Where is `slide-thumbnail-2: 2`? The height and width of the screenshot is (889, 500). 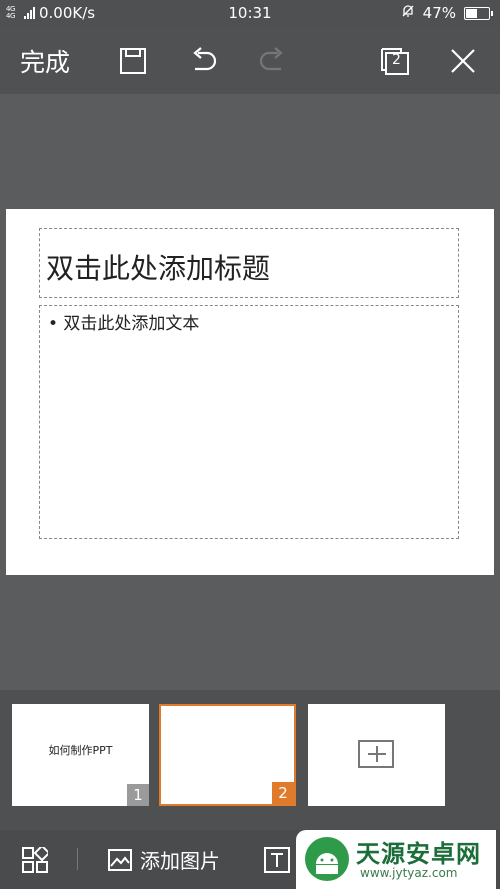 slide-thumbnail-2: 2 is located at coordinates (227, 755).